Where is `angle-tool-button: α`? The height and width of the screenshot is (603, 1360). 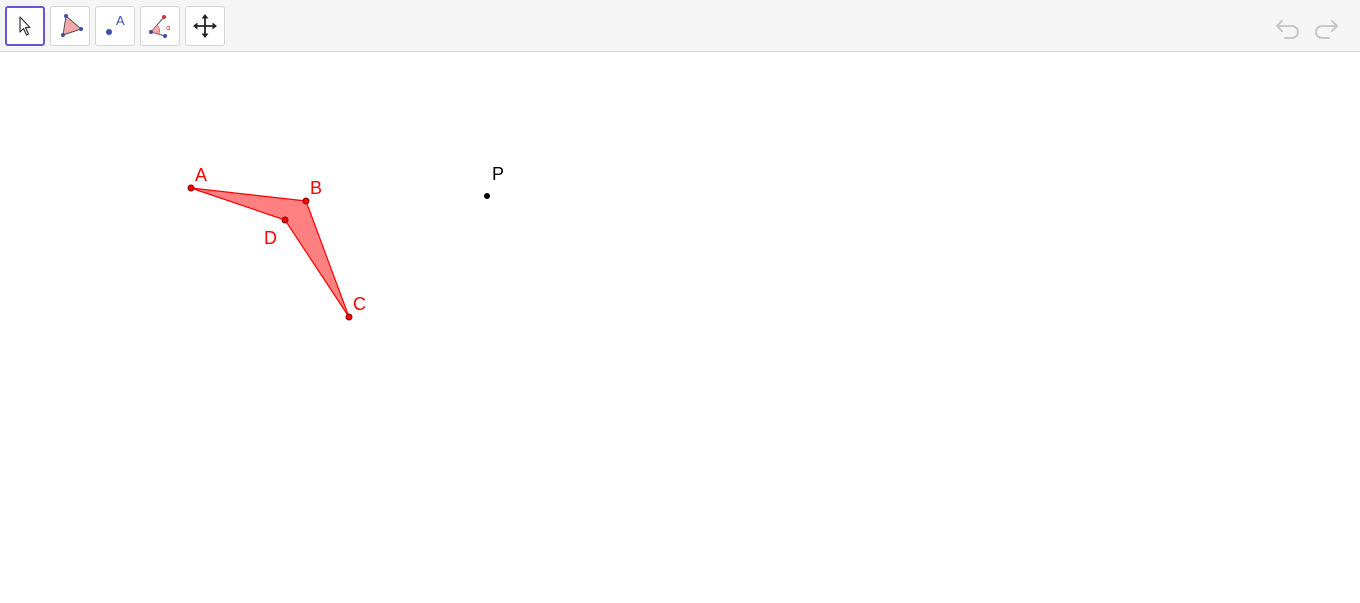 angle-tool-button: α is located at coordinates (160, 26).